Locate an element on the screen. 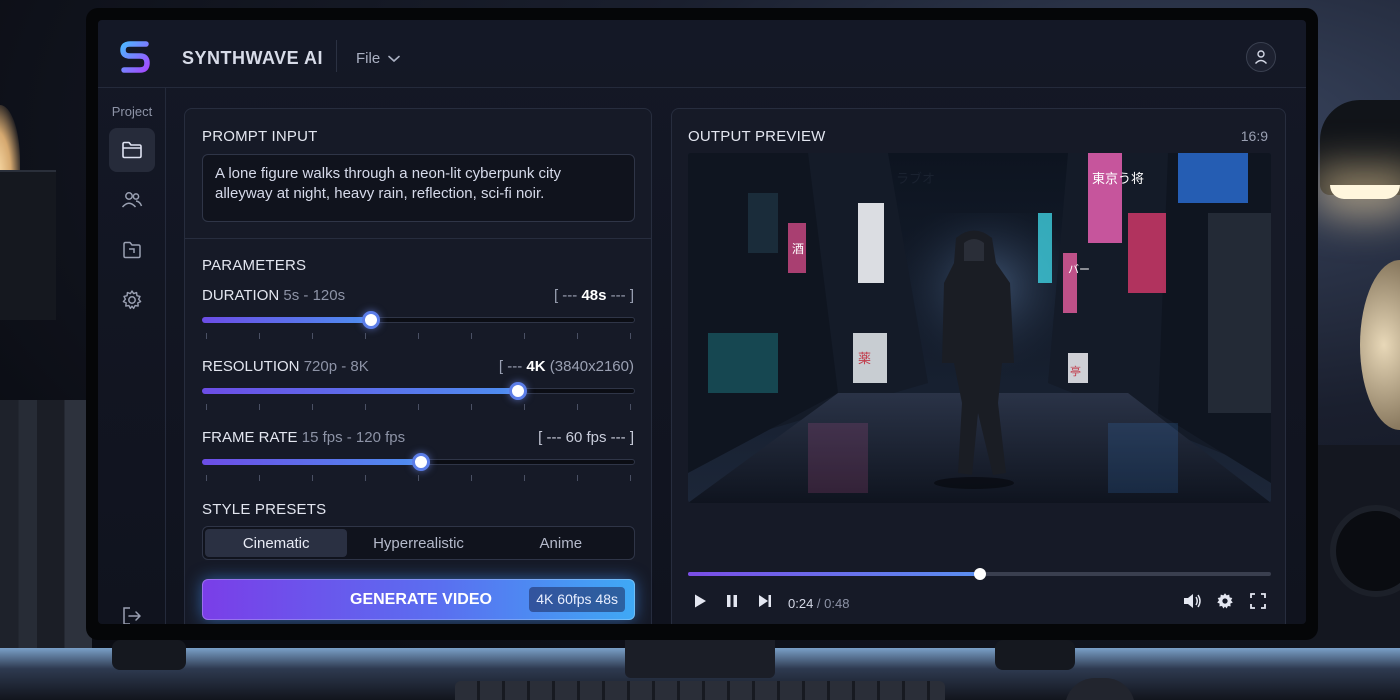  style-presets: Cinematic Hyperrealistic Anime is located at coordinates (418, 543).